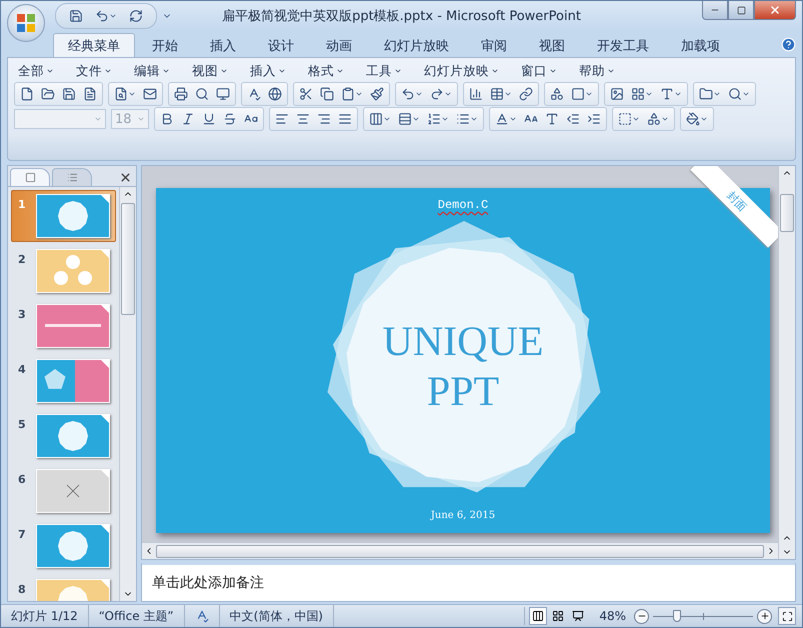 Image resolution: width=803 pixels, height=628 pixels. I want to click on notes-text: 单击此处添加备注, so click(468, 582).